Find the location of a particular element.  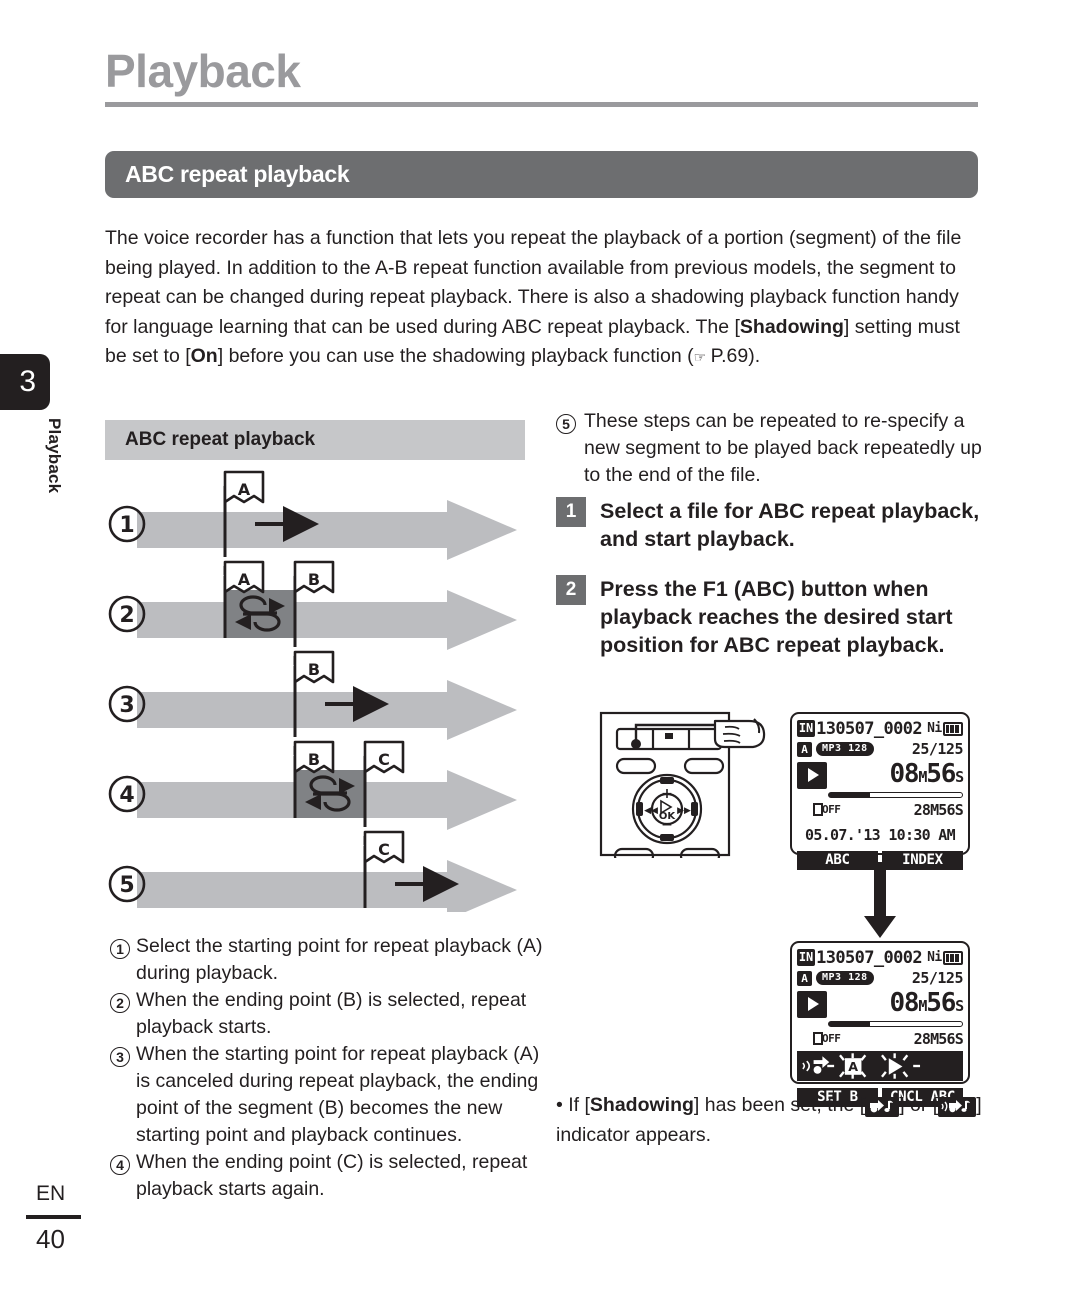

pointing-hand-cursor is located at coordinates (739, 733).